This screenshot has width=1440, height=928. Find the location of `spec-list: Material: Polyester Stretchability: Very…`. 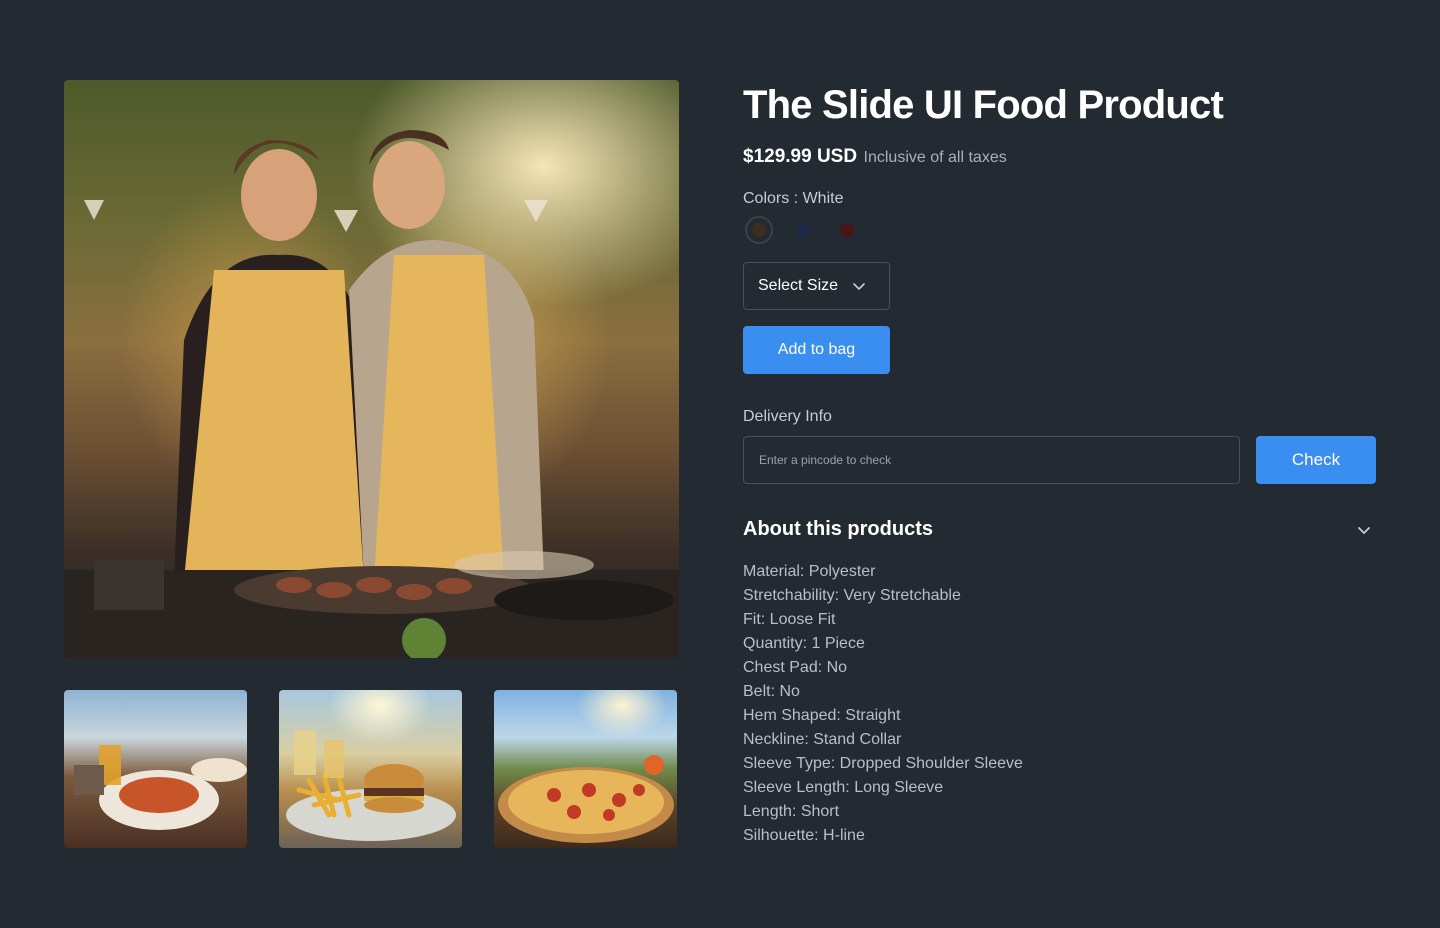

spec-list: Material: Polyester Stretchability: Very… is located at coordinates (883, 704).